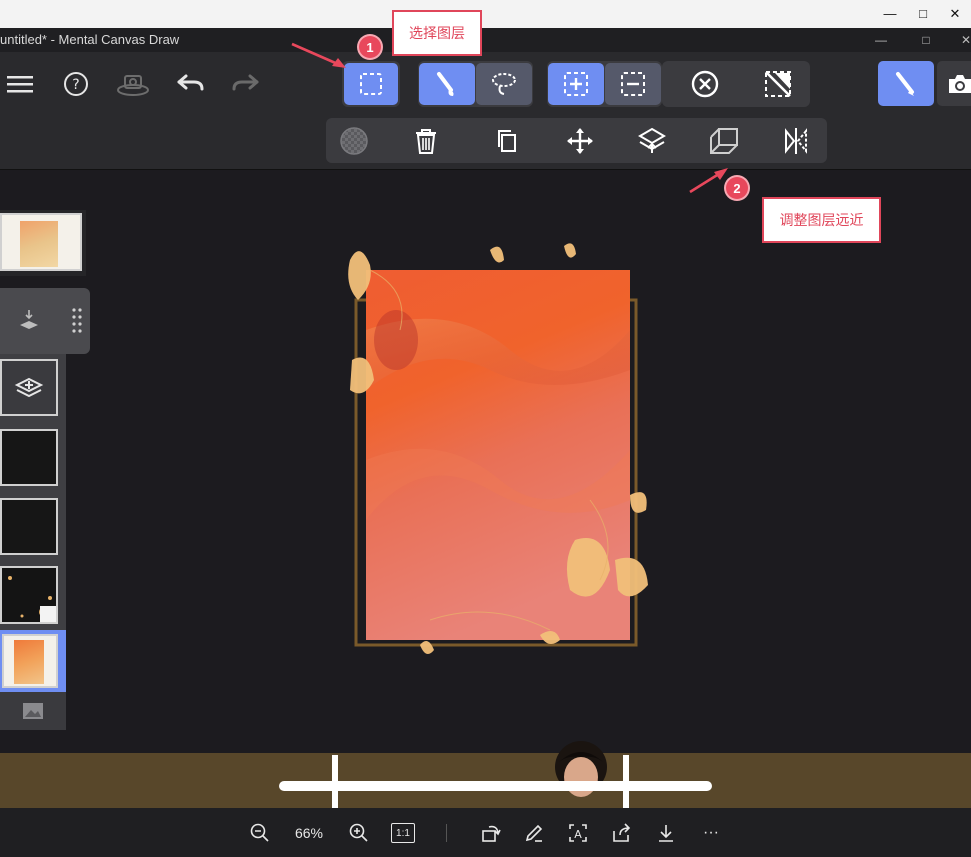  I want to click on download-icon, so click(666, 833).